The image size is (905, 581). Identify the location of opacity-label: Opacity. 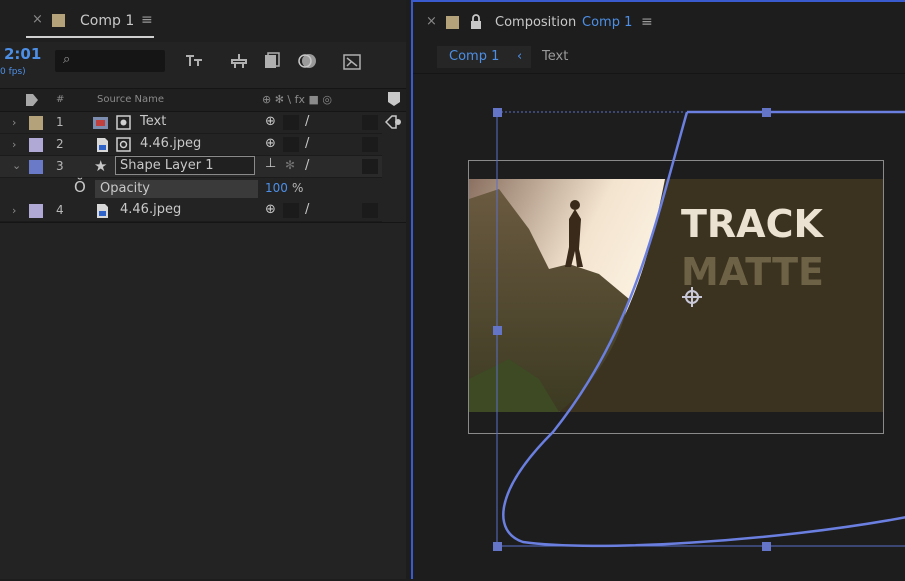
(125, 188).